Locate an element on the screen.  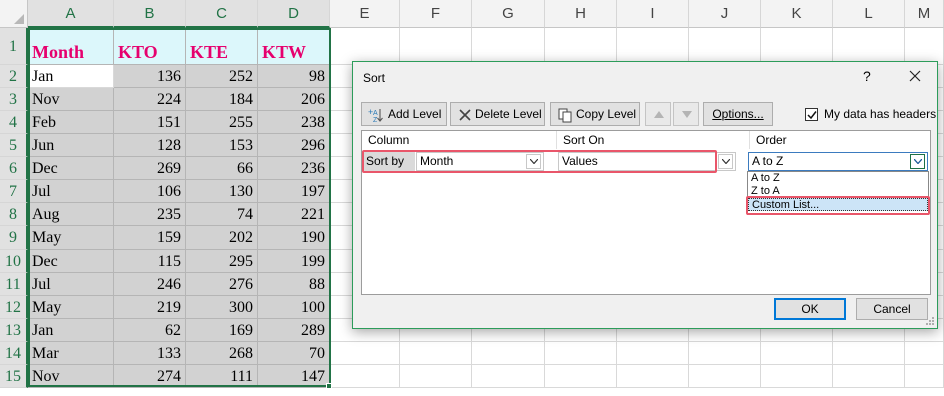
help-button: ? is located at coordinates (867, 76).